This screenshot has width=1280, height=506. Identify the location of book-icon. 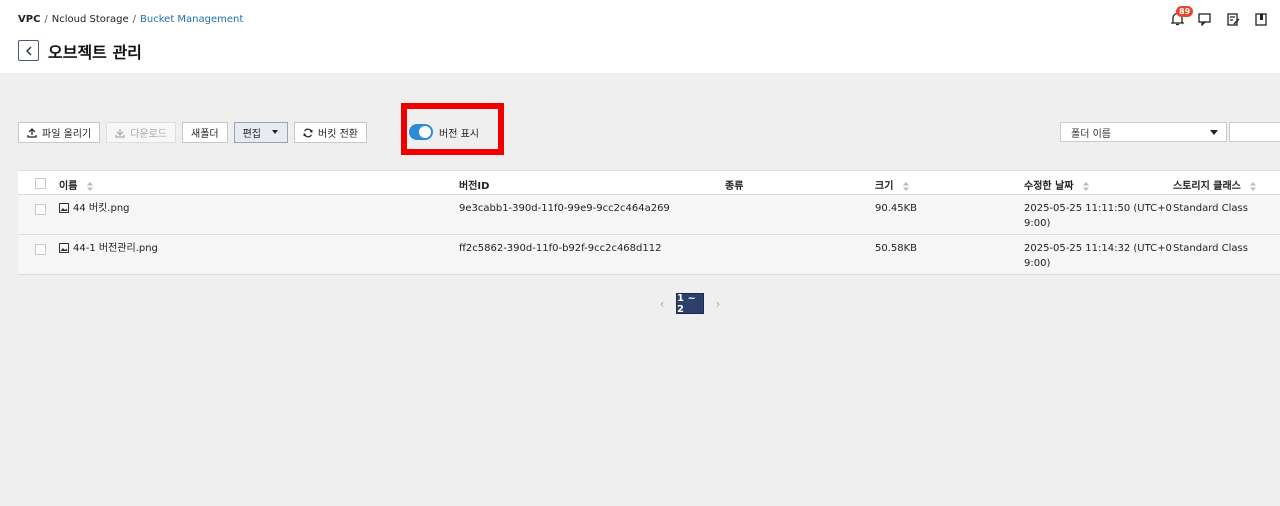
(1261, 19).